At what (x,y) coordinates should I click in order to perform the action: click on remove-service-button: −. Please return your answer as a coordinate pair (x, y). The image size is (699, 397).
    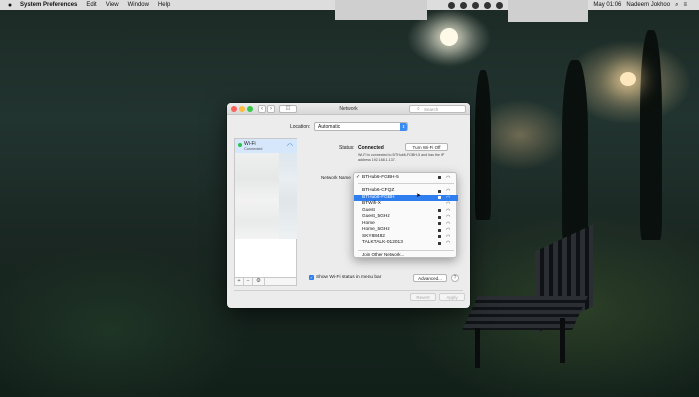
    Looking at the image, I should click on (248, 281).